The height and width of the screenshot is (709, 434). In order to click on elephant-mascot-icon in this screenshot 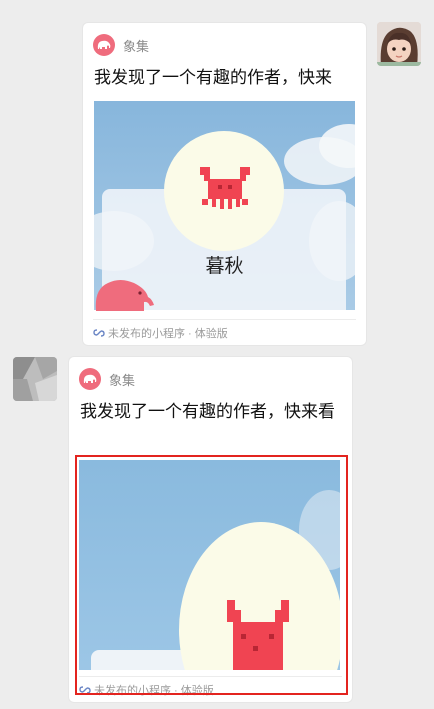, I will do `click(124, 295)`.